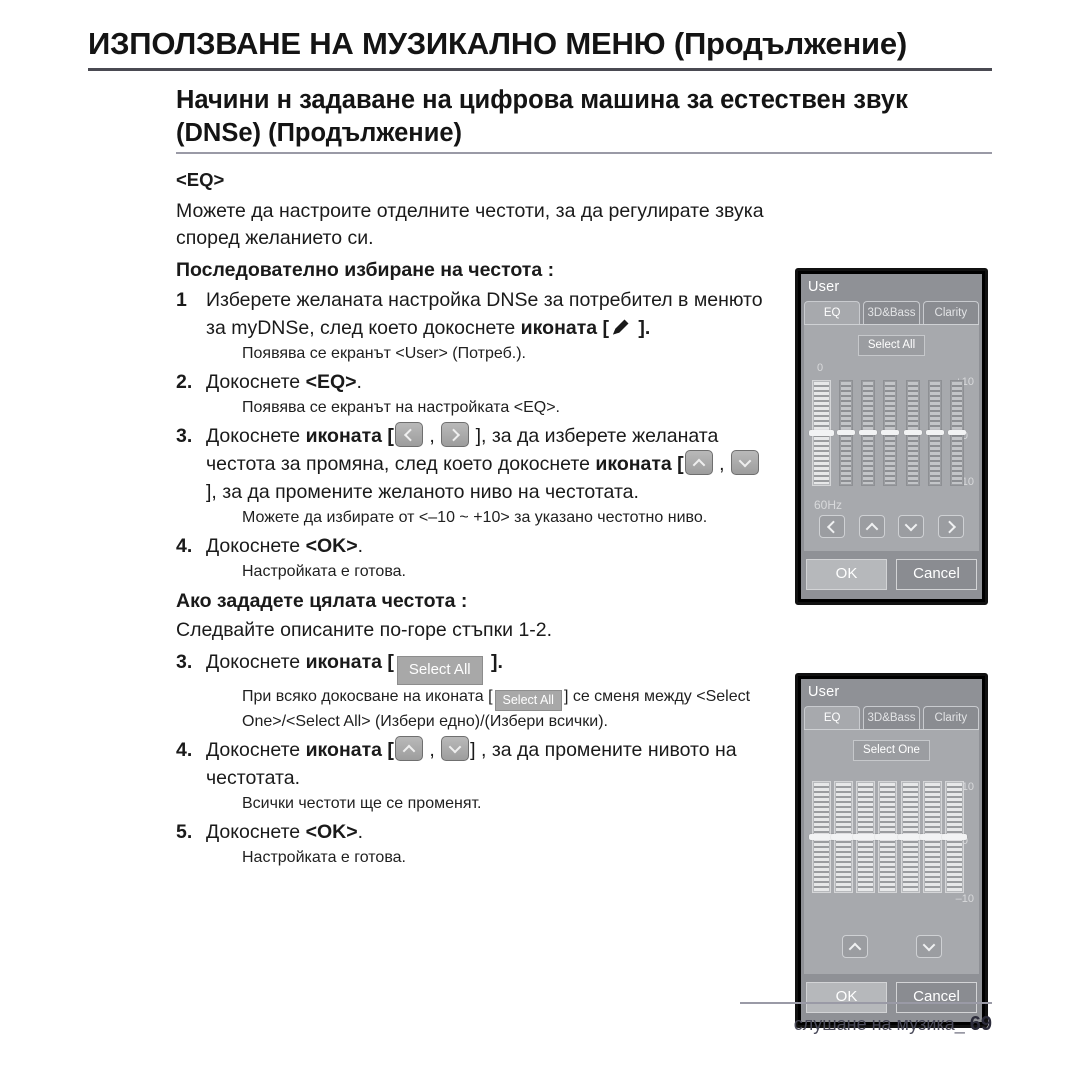 The width and height of the screenshot is (1080, 1080). What do you see at coordinates (184, 436) in the screenshot?
I see `step-3-number: 3.` at bounding box center [184, 436].